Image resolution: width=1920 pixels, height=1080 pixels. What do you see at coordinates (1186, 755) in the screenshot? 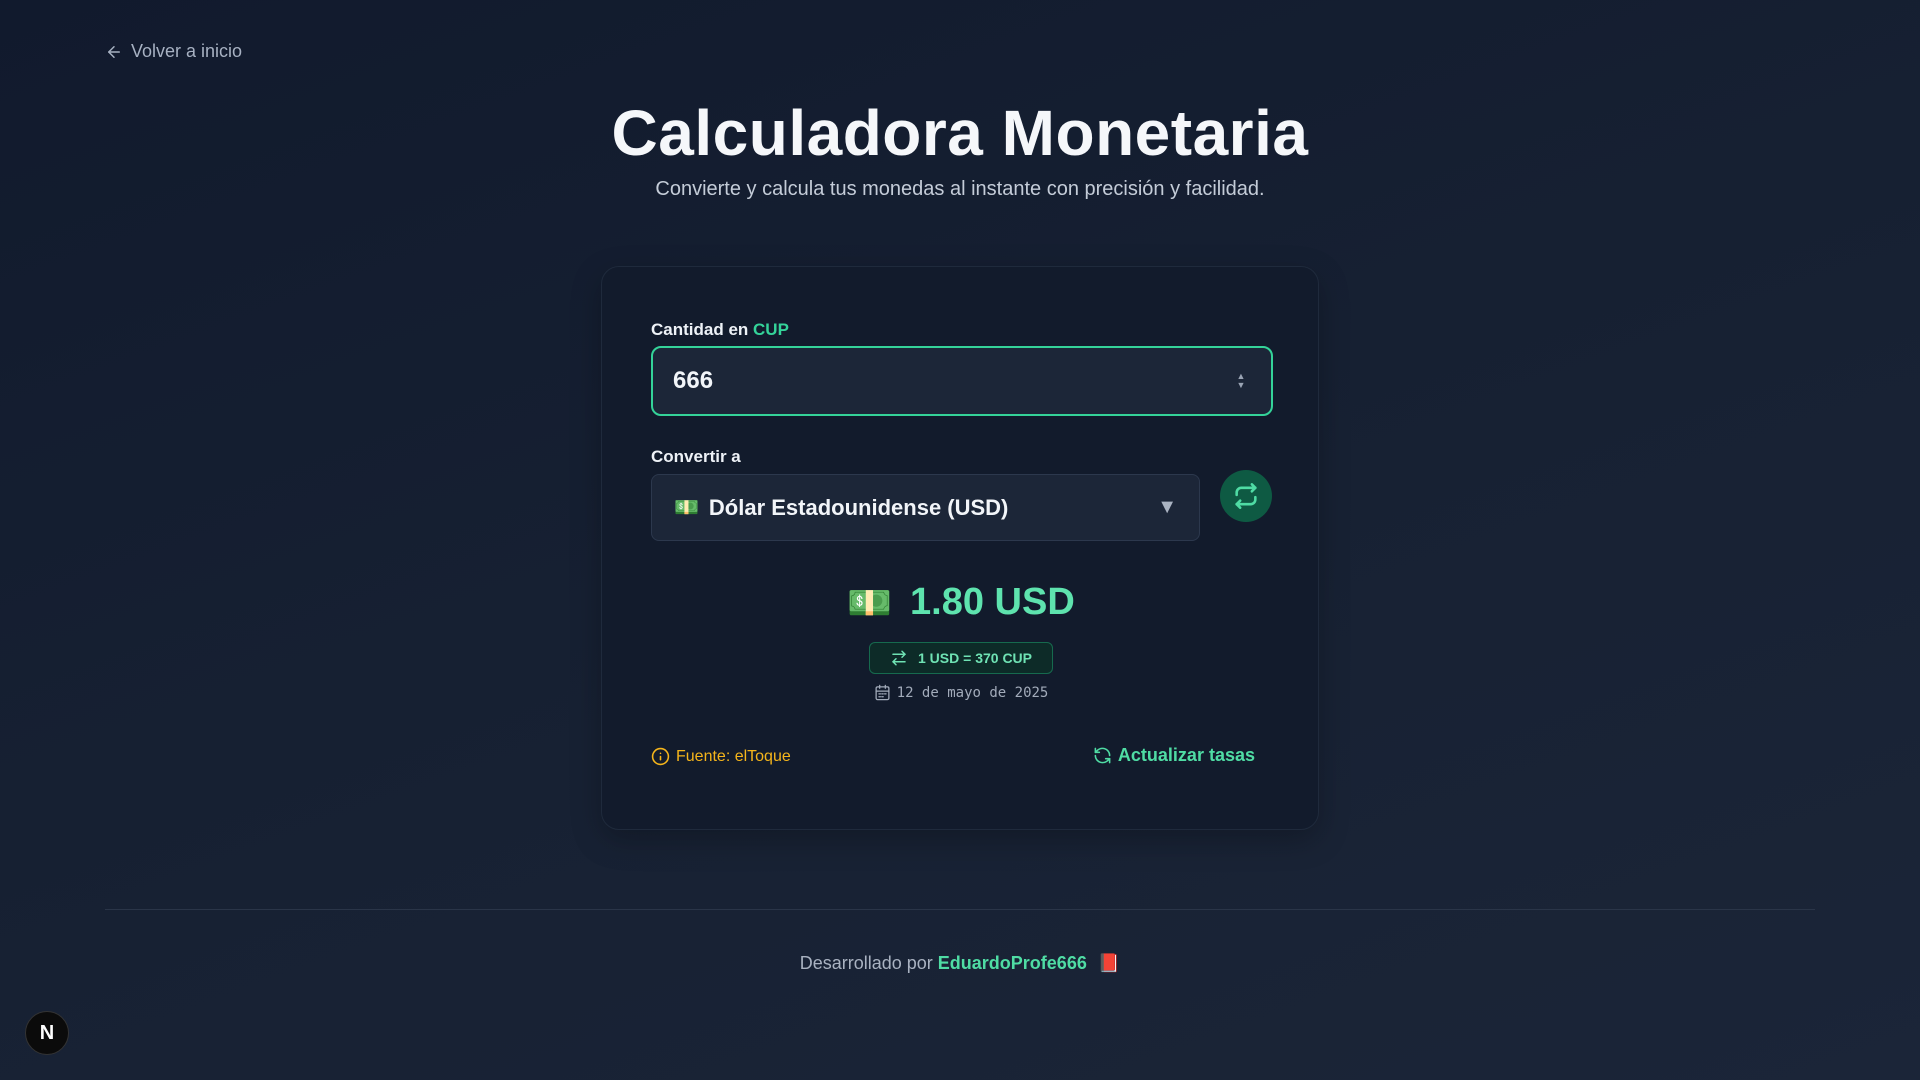
I see `refresh-rates-label: Actualizar tasas` at bounding box center [1186, 755].